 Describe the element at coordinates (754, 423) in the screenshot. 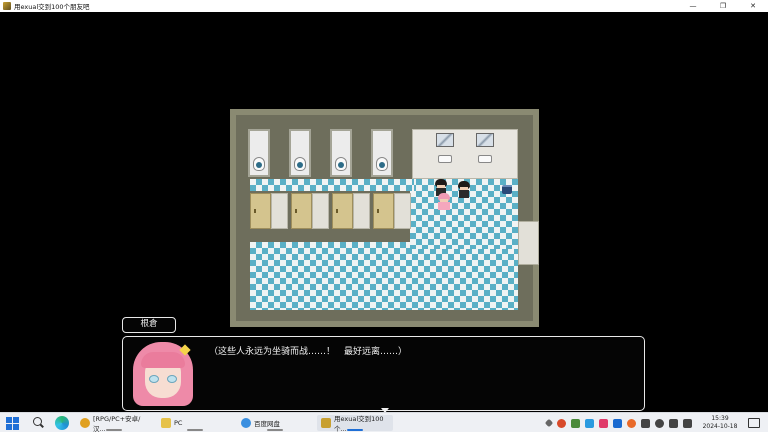

I see `notification-icon` at that location.